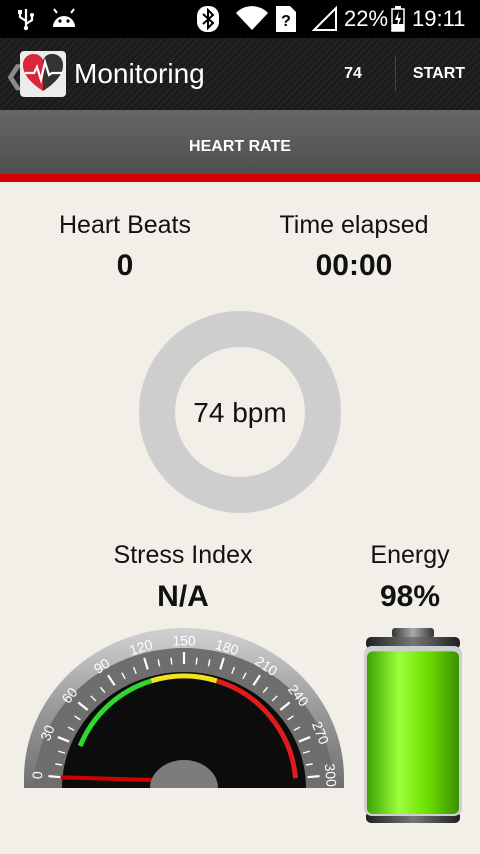 The image size is (480, 854). I want to click on clock: 19:11, so click(439, 18).